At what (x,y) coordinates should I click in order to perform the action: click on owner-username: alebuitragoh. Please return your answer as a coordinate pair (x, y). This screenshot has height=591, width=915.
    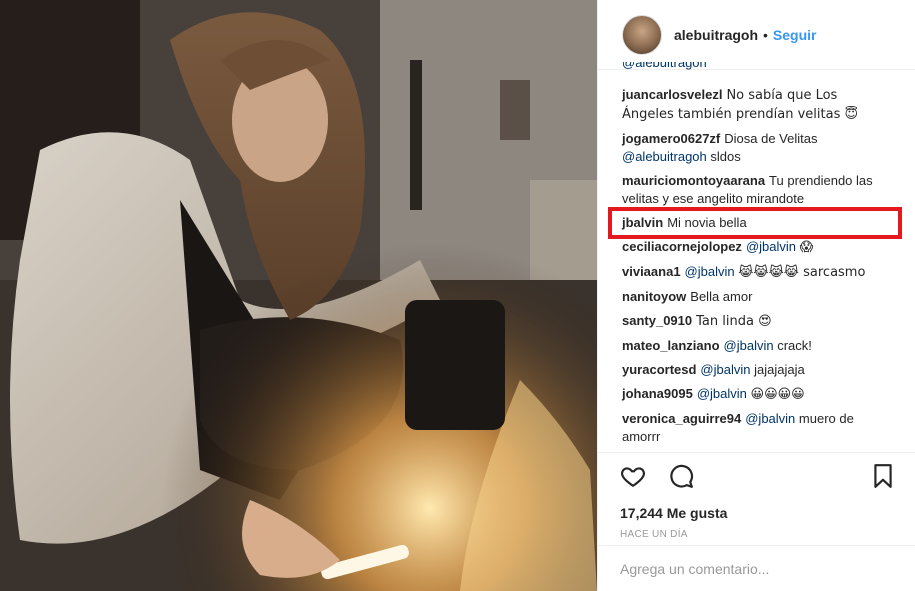
    Looking at the image, I should click on (716, 35).